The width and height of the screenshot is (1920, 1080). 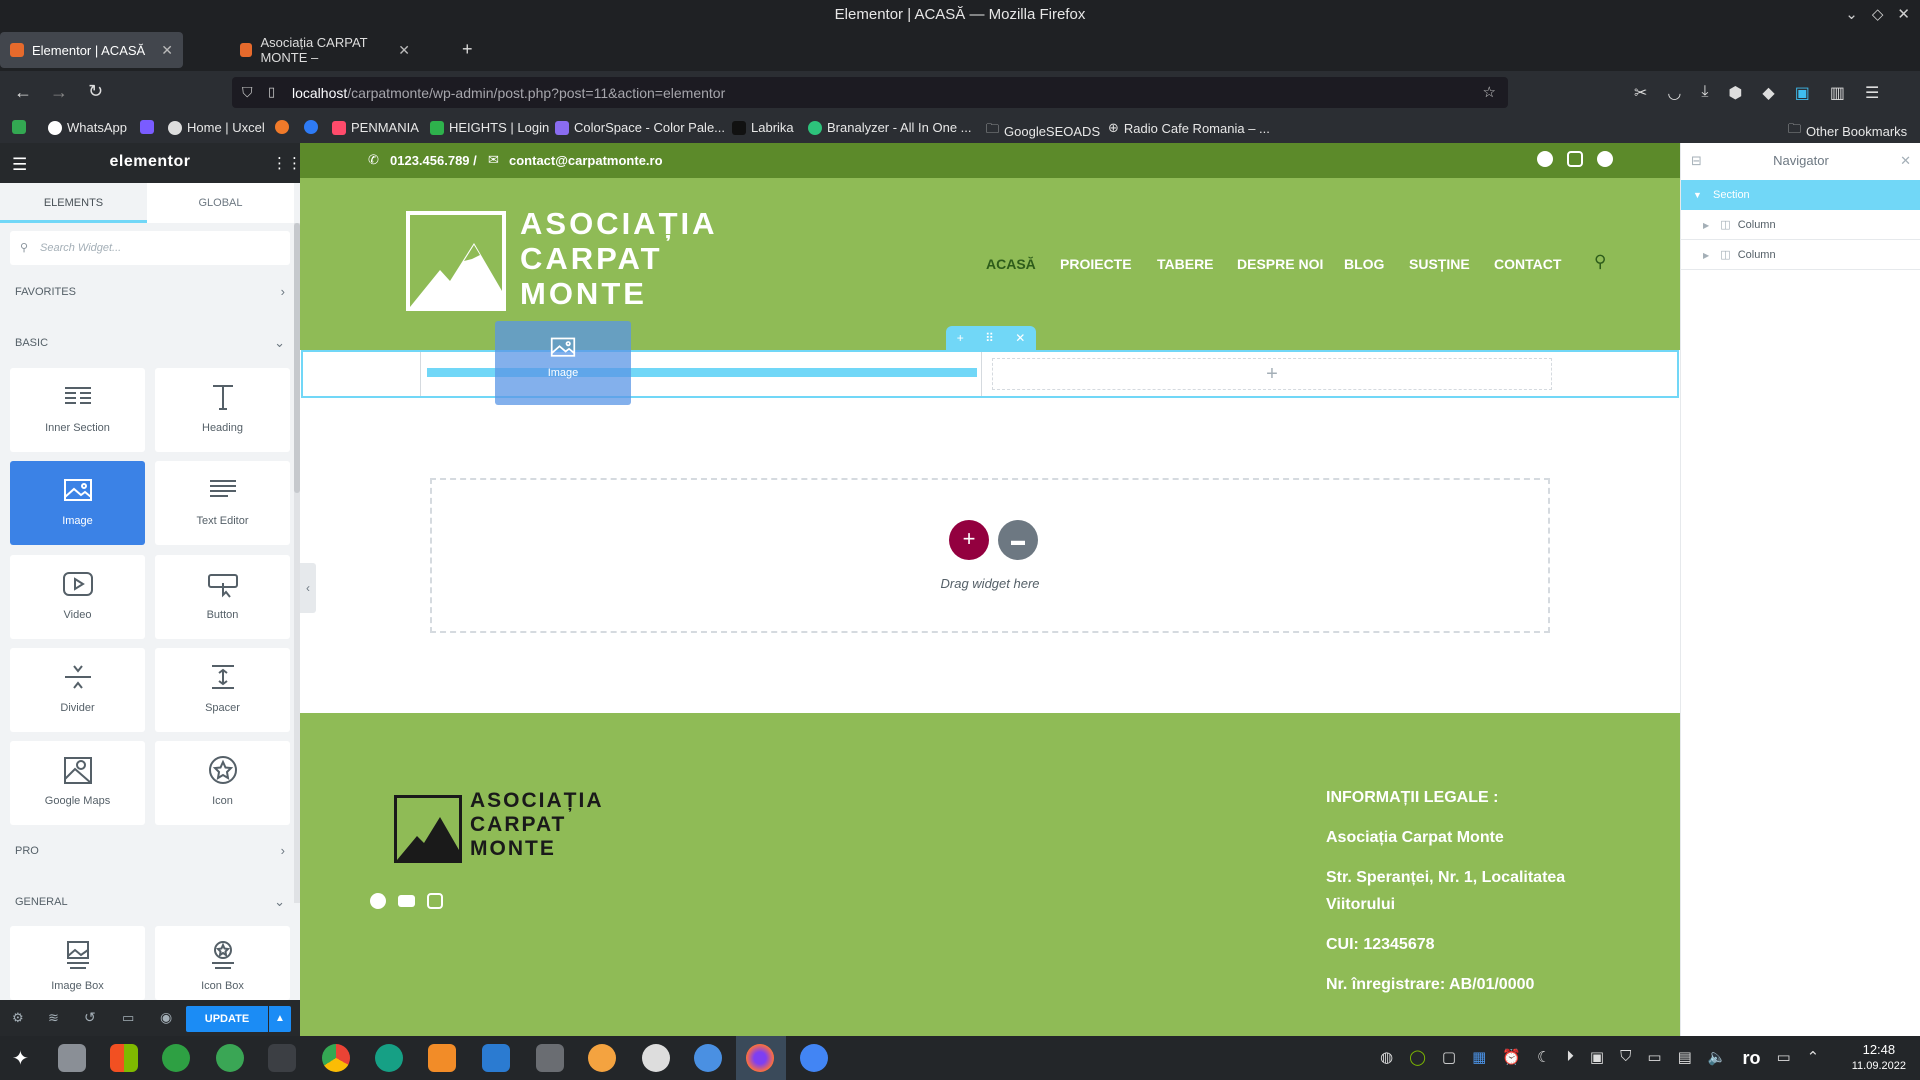 What do you see at coordinates (1479, 1058) in the screenshot?
I see `tray-icon: ▦` at bounding box center [1479, 1058].